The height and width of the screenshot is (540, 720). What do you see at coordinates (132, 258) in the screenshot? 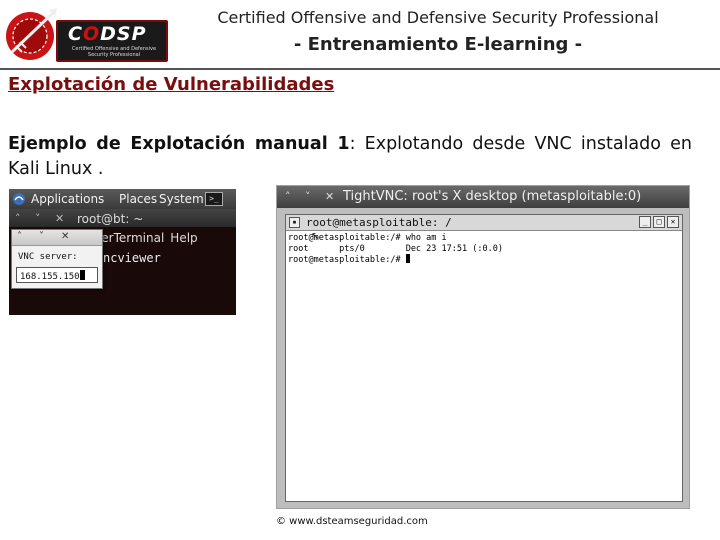
I see `terminal-command: ncviewer` at bounding box center [132, 258].